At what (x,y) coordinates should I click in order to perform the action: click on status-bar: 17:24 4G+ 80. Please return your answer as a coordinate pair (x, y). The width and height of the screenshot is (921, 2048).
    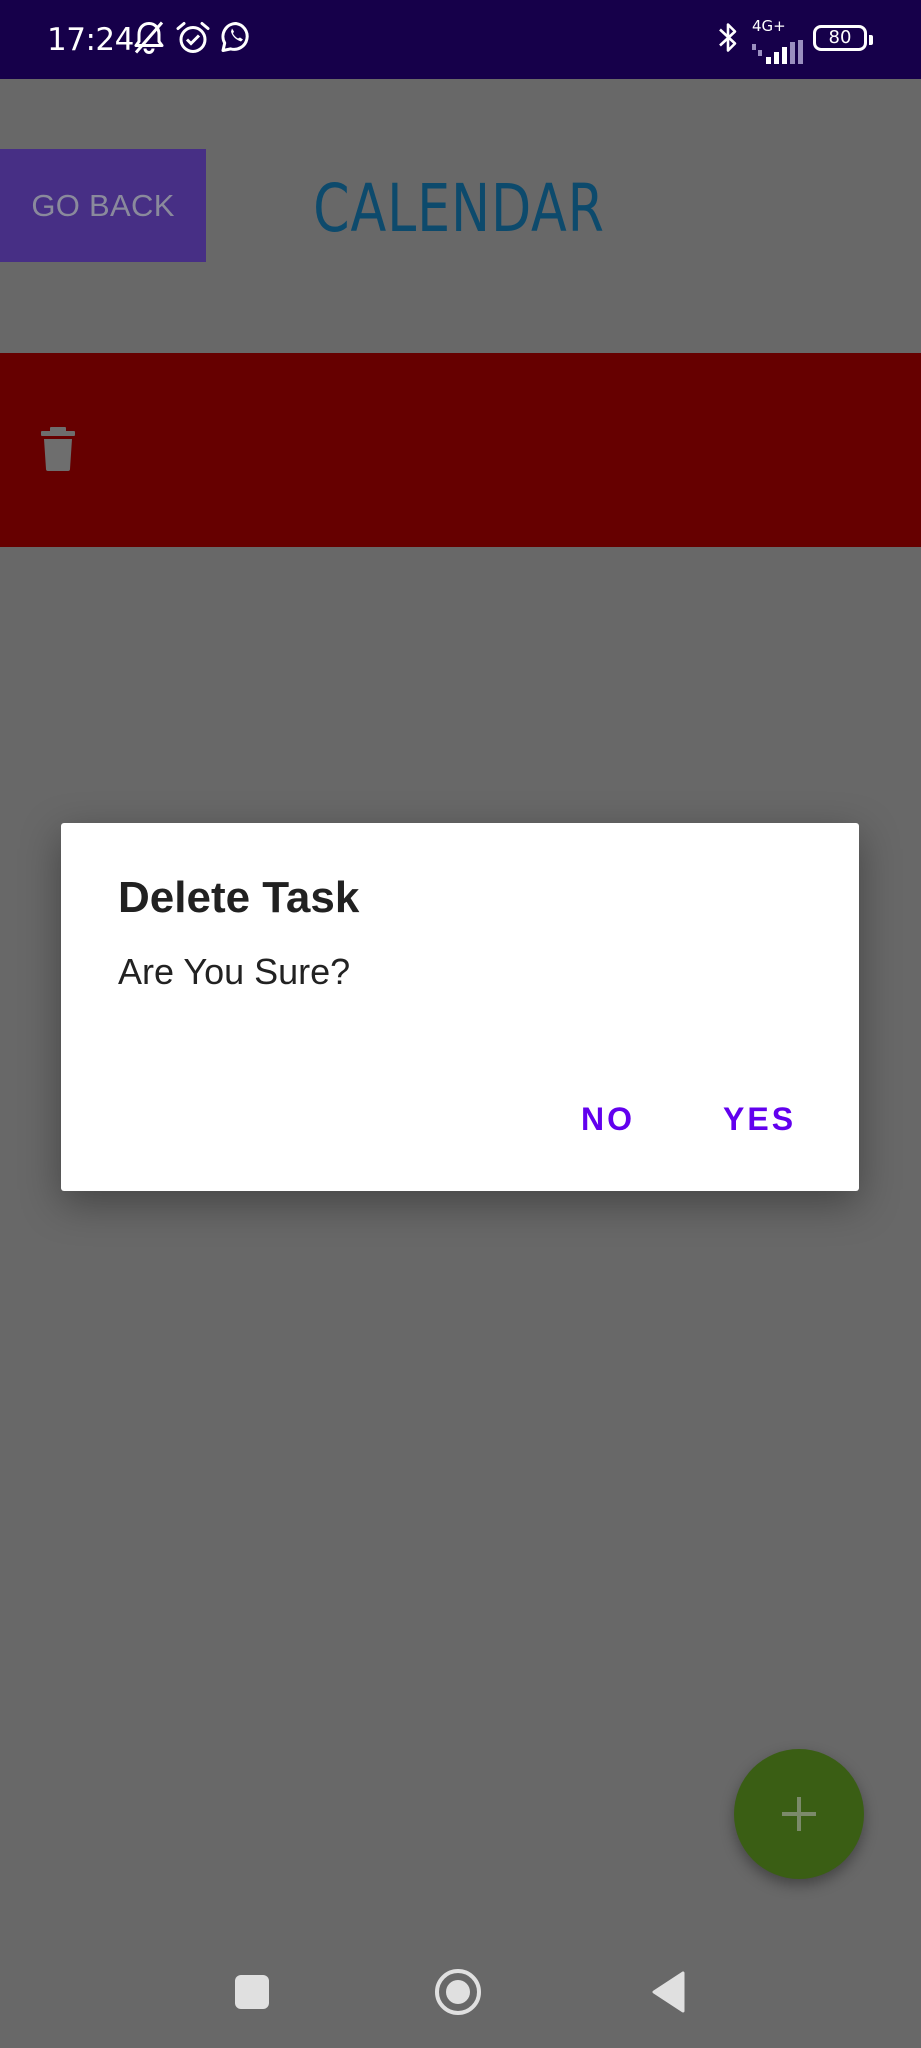
    Looking at the image, I should click on (460, 39).